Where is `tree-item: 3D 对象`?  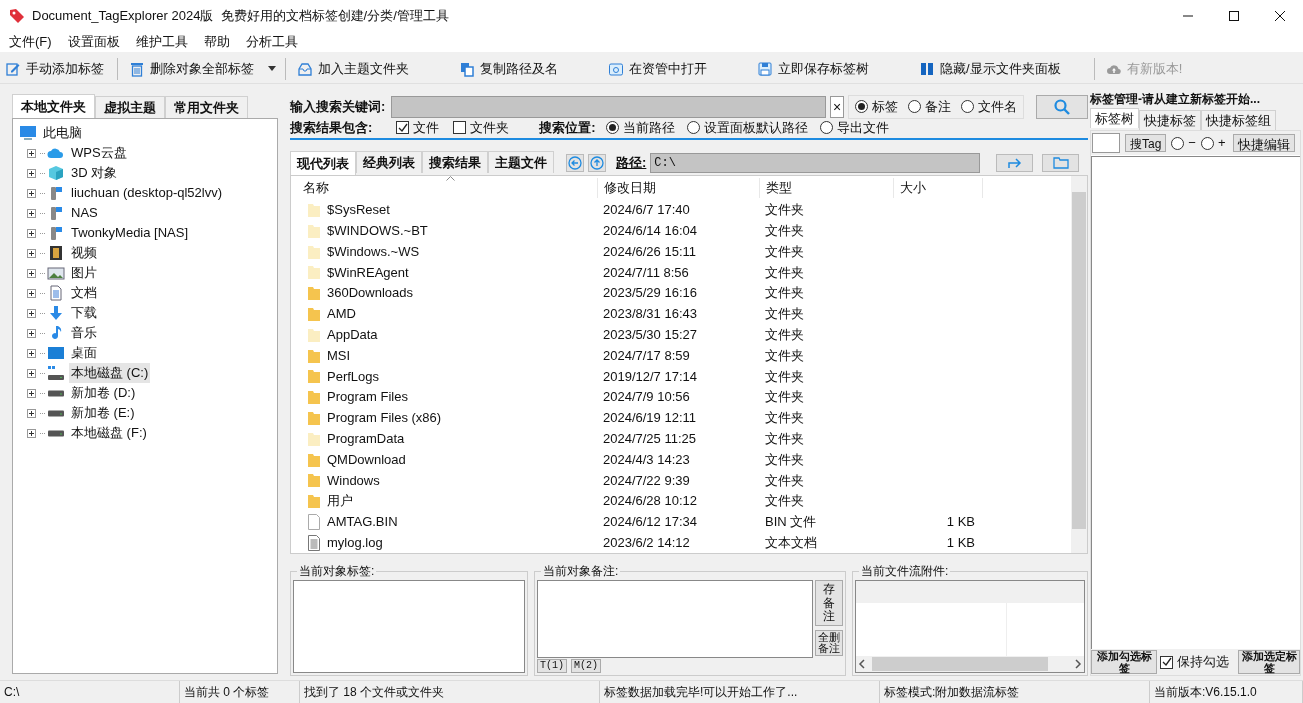 tree-item: 3D 对象 is located at coordinates (94, 173).